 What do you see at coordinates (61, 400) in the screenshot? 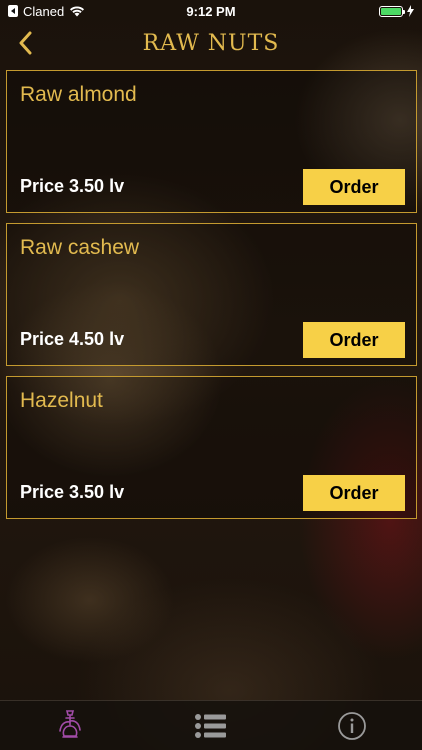
I see `product-name: Hazelnut` at bounding box center [61, 400].